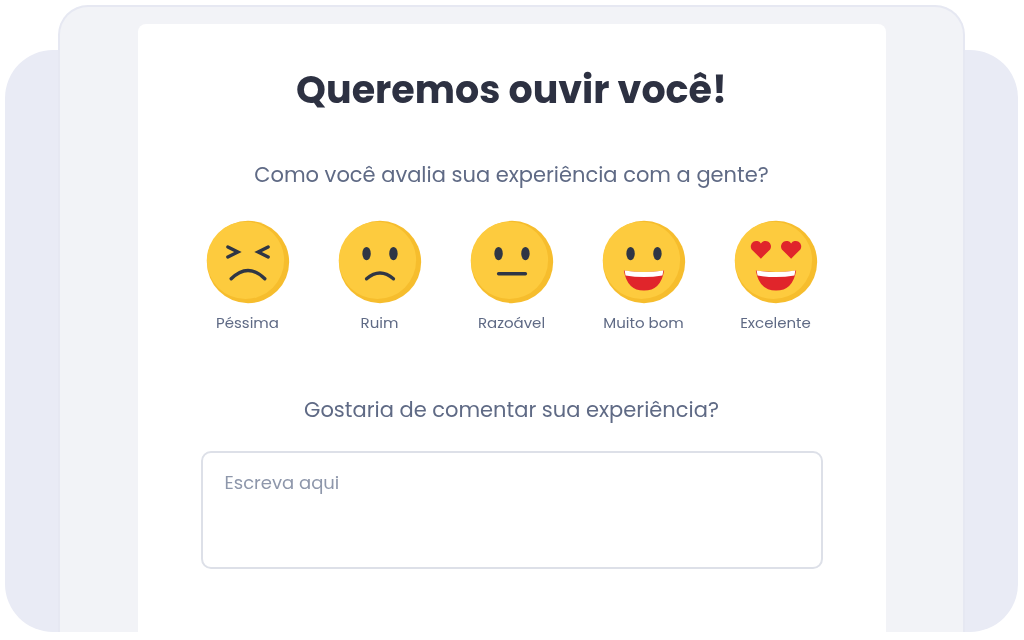 The height and width of the screenshot is (640, 1024). Describe the element at coordinates (247, 262) in the screenshot. I see `squinting-face-icon` at that location.